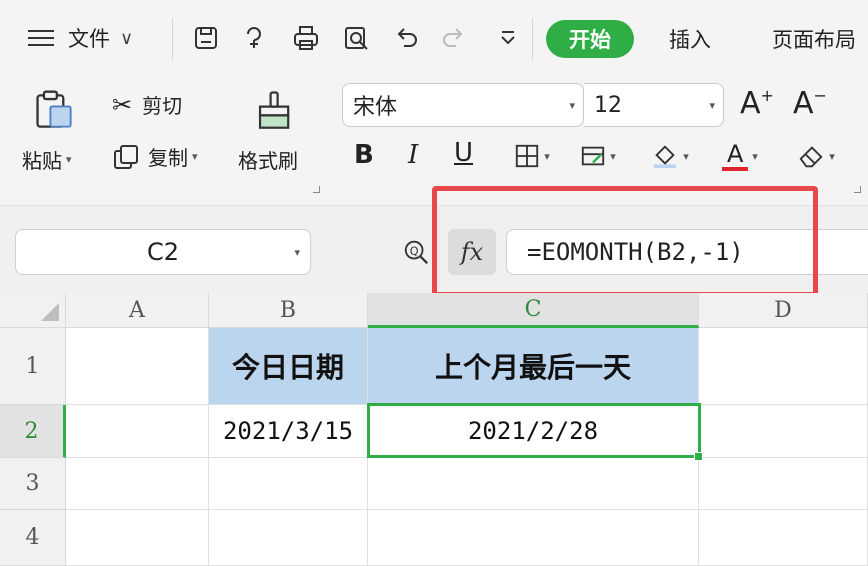  Describe the element at coordinates (55, 111) in the screenshot. I see `paste-icon` at that location.